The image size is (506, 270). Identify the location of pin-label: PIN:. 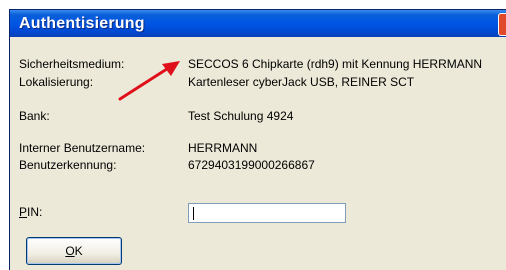
(30, 212).